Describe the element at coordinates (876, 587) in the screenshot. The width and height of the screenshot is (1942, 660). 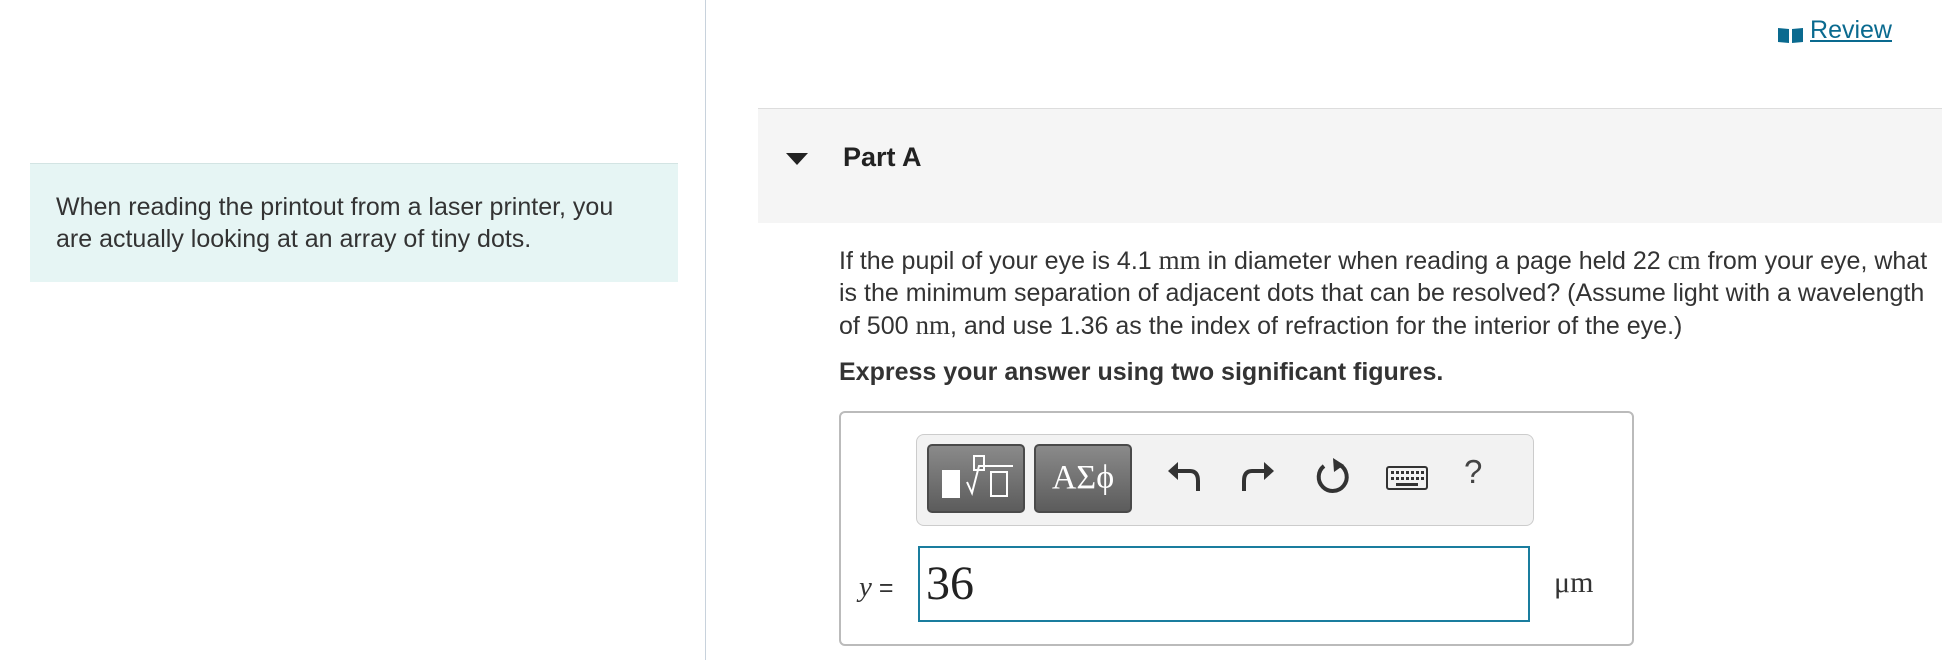
I see `variable-label: y =` at that location.